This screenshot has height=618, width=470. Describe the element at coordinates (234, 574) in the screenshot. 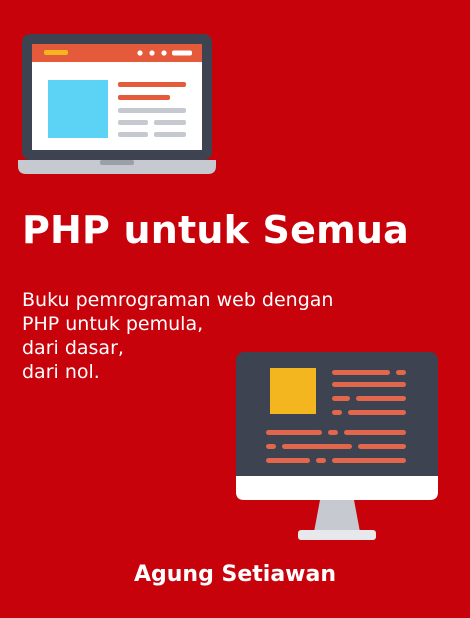

I see `book-author: Agung Setiawan` at that location.